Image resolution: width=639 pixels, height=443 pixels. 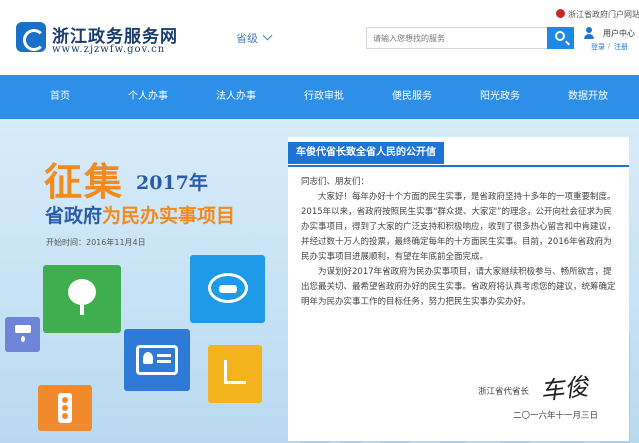 I want to click on water-tap-icon, so click(x=23, y=333).